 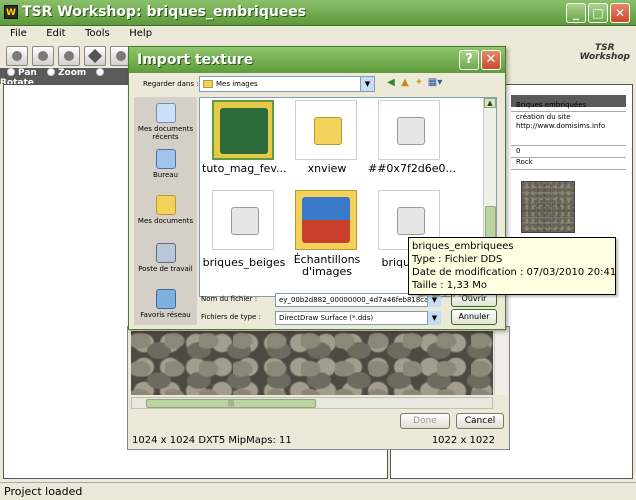 I want to click on look-in-label: Regarder dans :, so click(x=171, y=84).